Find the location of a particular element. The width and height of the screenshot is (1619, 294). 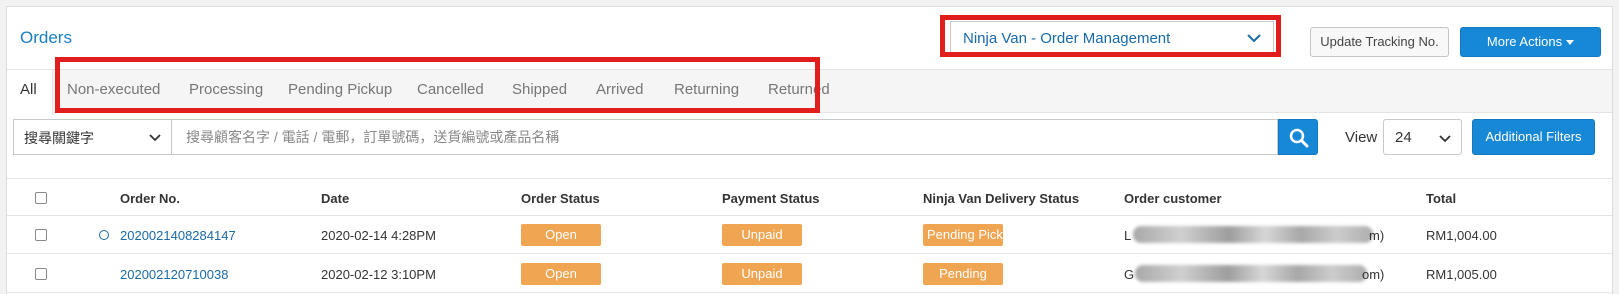

tab-all: All is located at coordinates (28, 89).